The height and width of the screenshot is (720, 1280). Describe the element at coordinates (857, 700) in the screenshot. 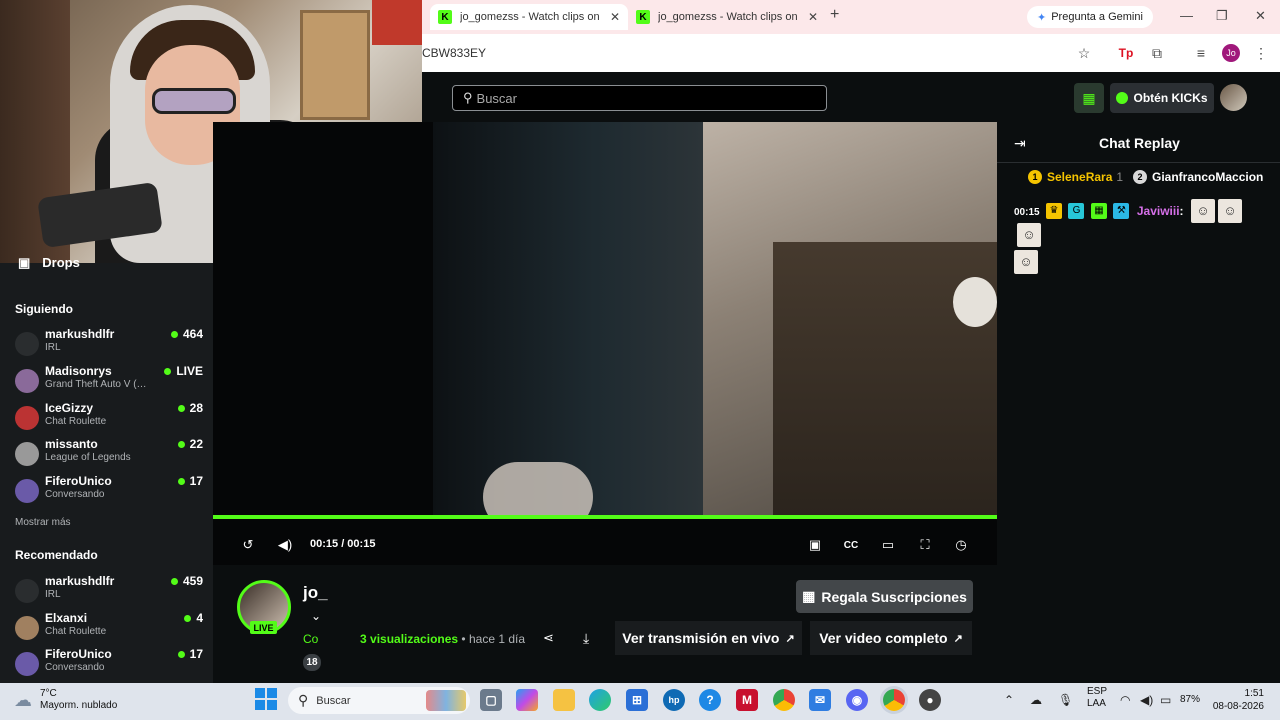

I see `discord-icon: ◉` at that location.